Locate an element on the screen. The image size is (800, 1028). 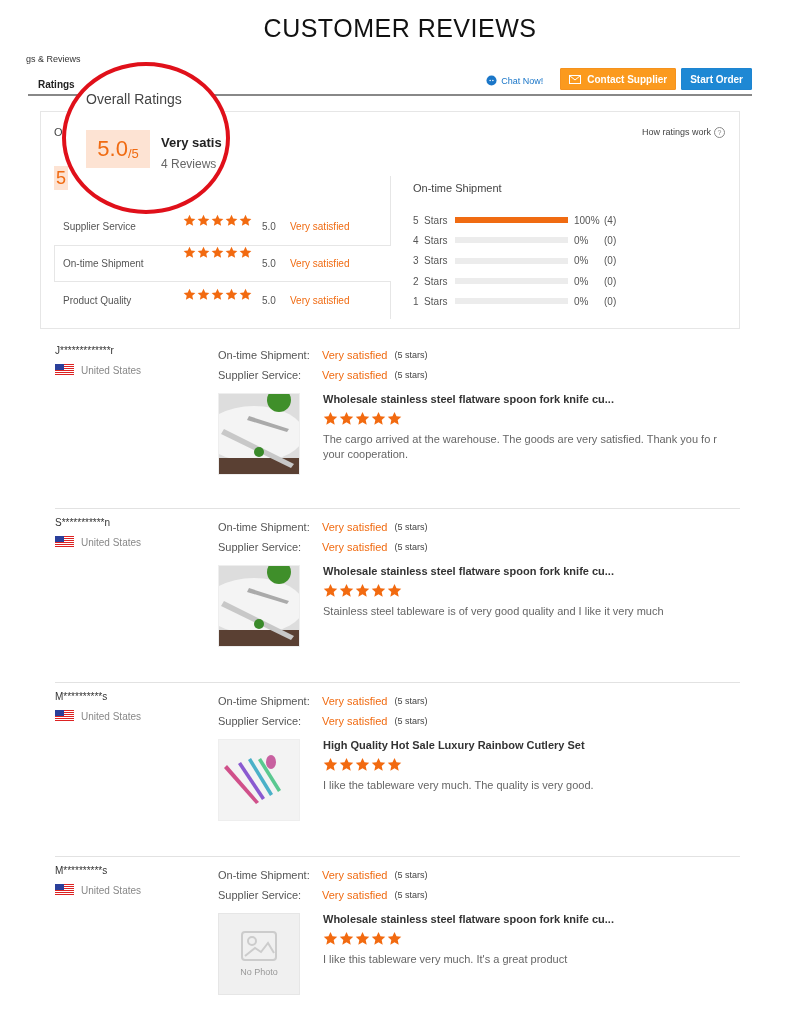
review-comment: Stainless steel tableware is of very good quality and I like it very much is located at coordinates (494, 611).